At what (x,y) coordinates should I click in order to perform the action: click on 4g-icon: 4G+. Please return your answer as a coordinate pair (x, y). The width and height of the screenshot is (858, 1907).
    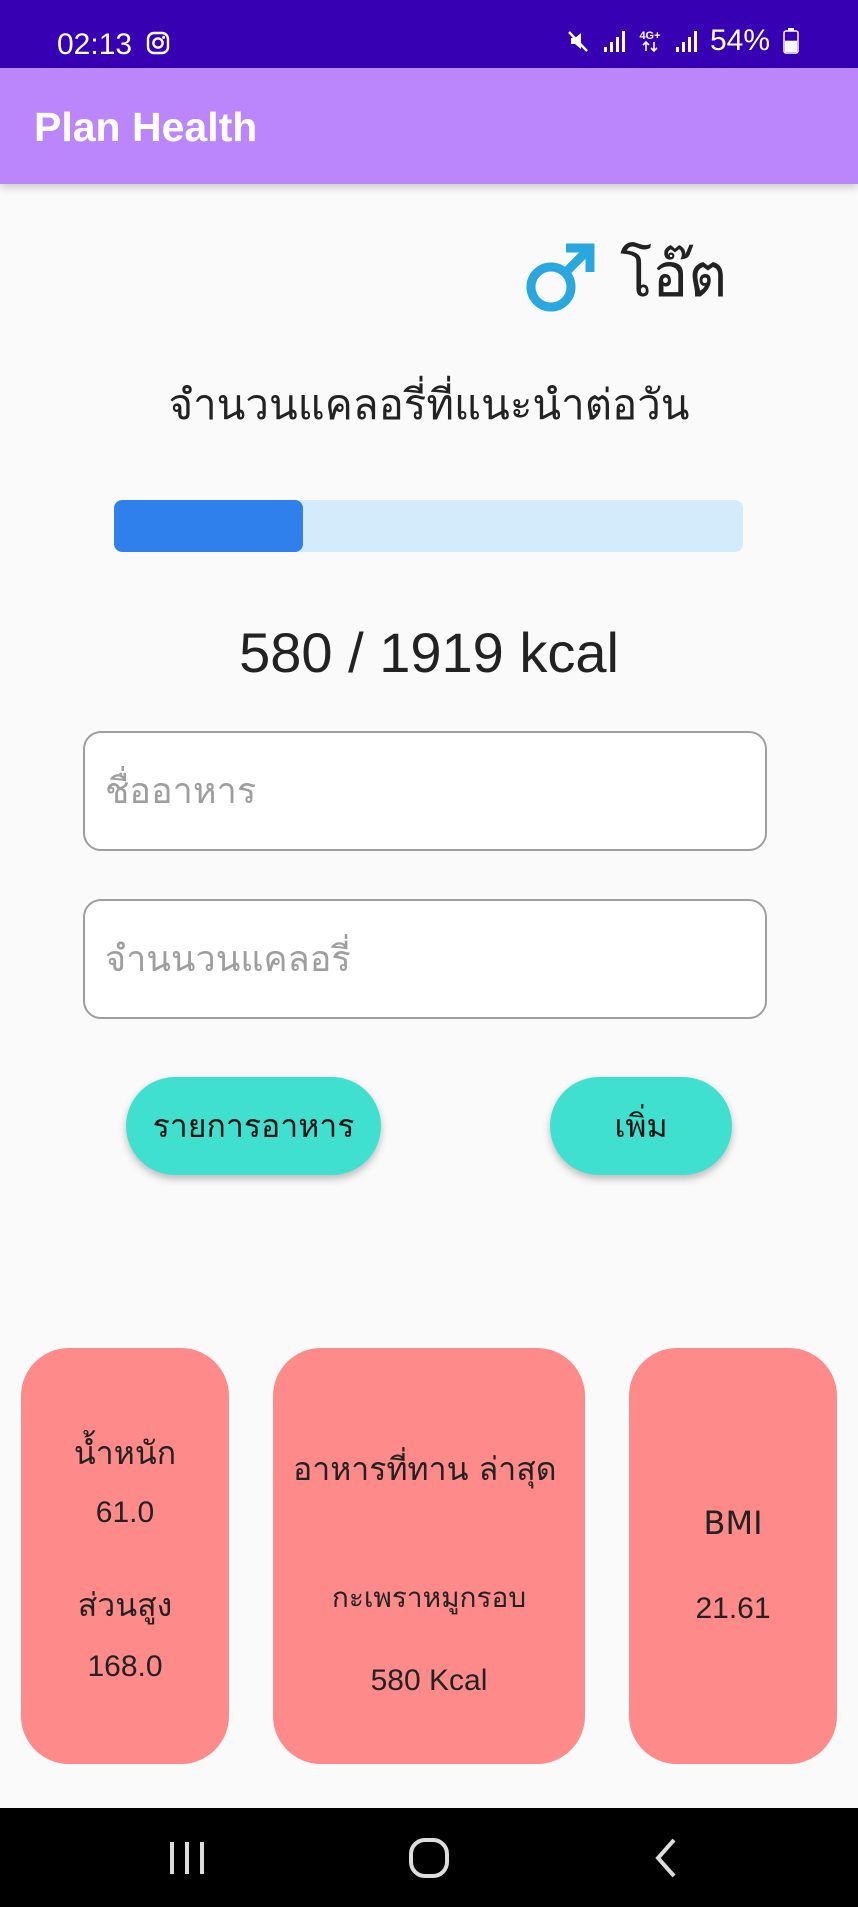
    Looking at the image, I should click on (650, 41).